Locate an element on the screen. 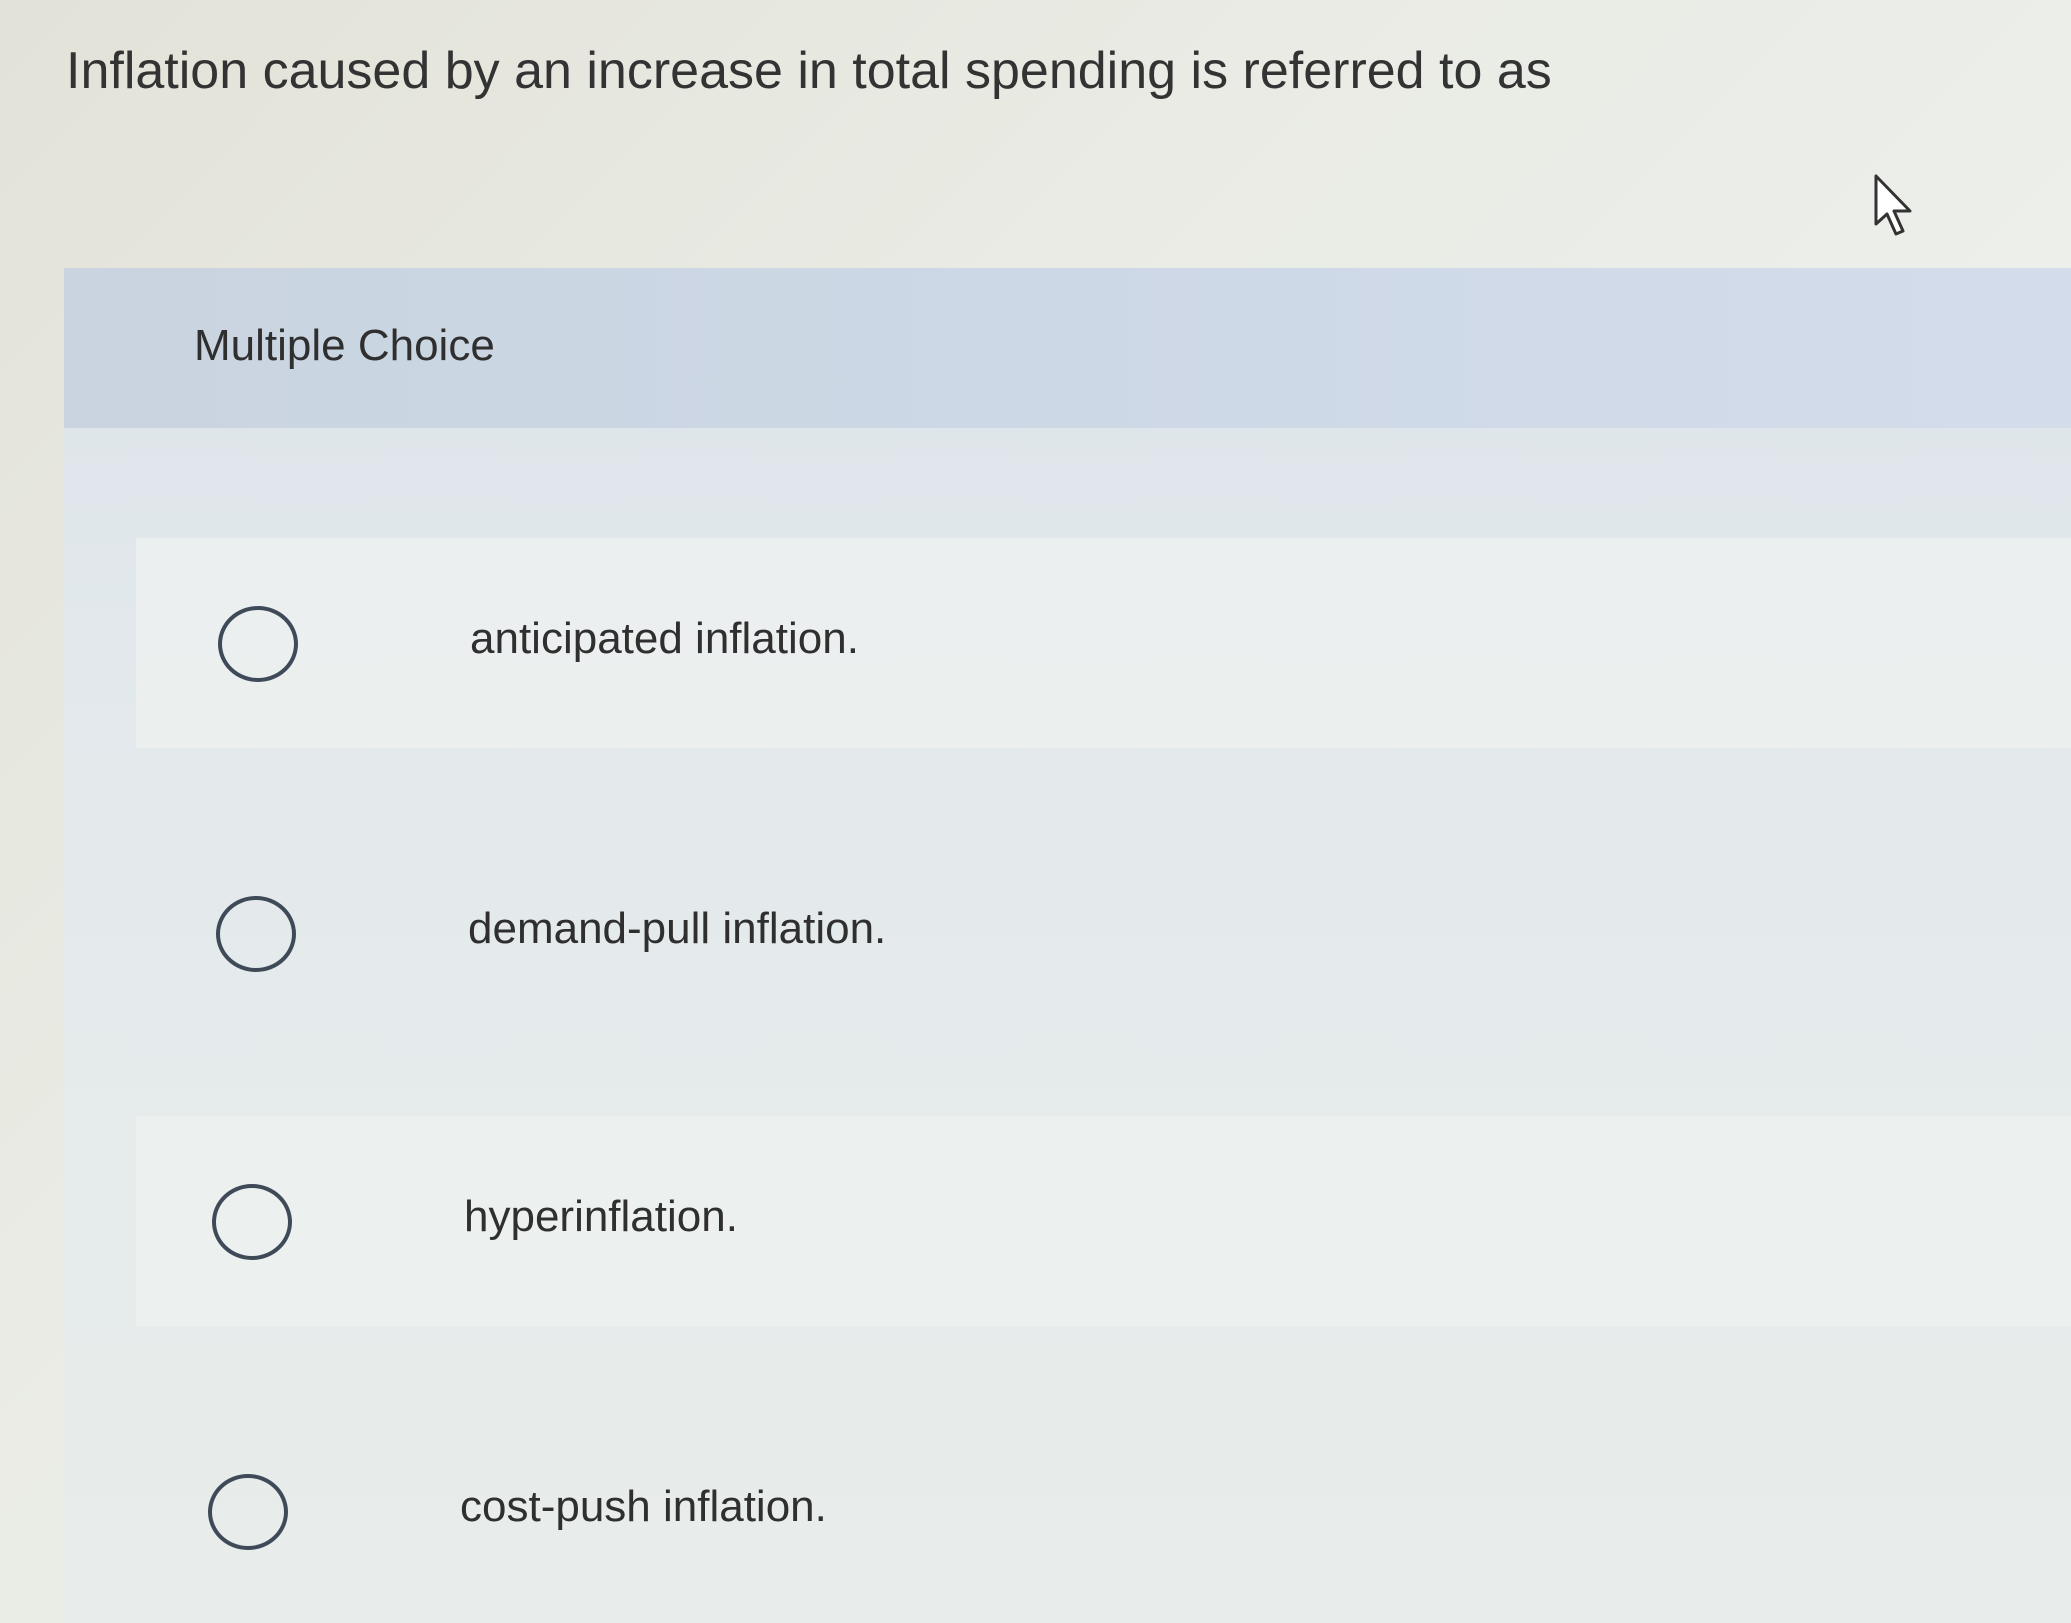  option-cost-push-inflation: cost-push inflation. is located at coordinates (1103, 1511).